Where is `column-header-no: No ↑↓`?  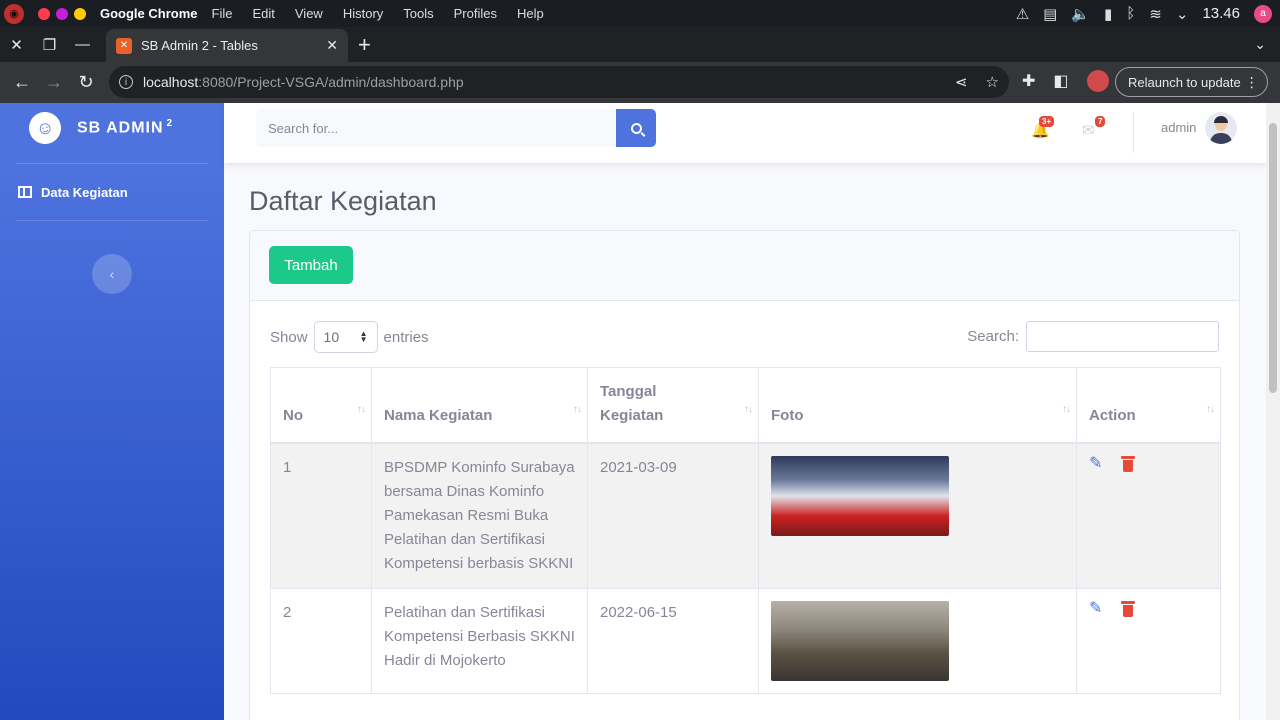 column-header-no: No ↑↓ is located at coordinates (321, 405).